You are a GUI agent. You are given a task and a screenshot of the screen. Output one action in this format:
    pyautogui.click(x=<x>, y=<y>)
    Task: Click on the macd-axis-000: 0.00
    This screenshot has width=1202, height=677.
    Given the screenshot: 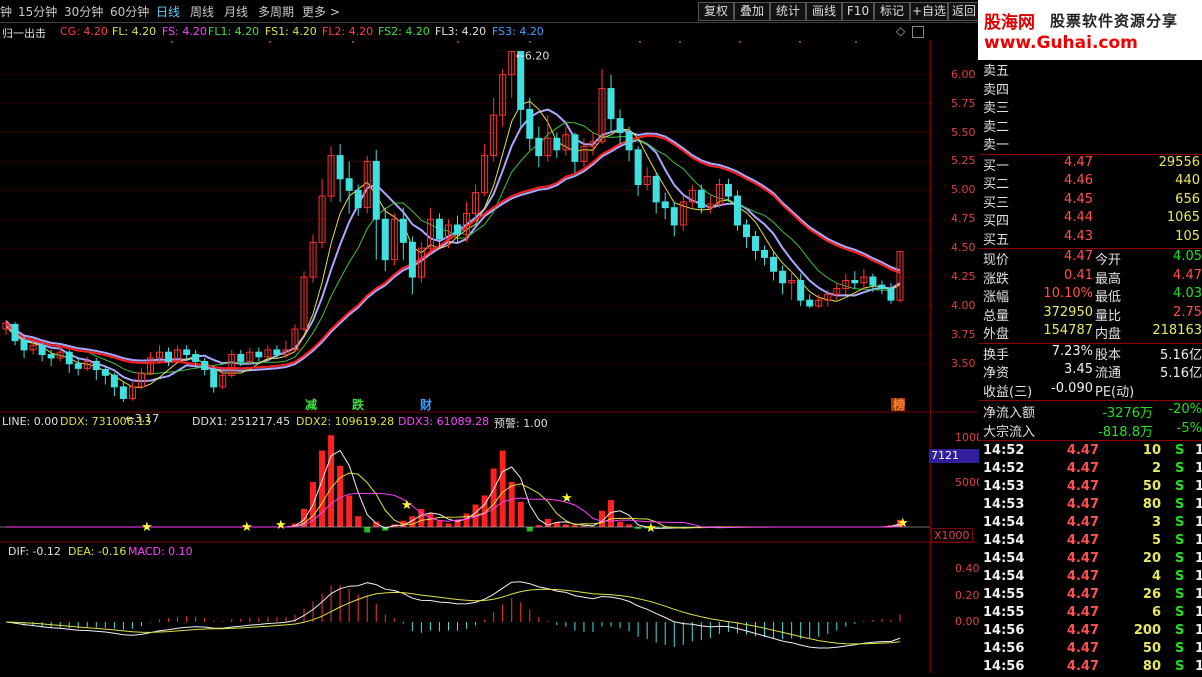 What is the action you would take?
    pyautogui.click(x=967, y=621)
    